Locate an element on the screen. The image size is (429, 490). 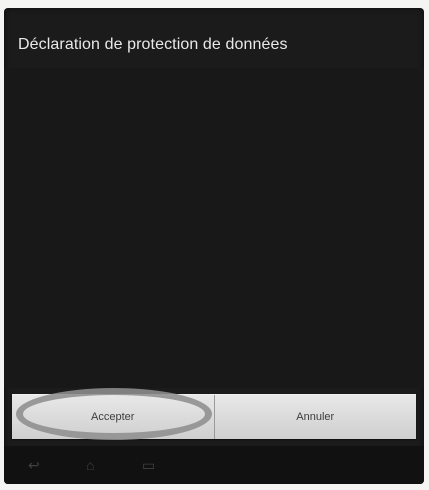
dialog-button-bar: Accepter Annuler is located at coordinates (214, 416).